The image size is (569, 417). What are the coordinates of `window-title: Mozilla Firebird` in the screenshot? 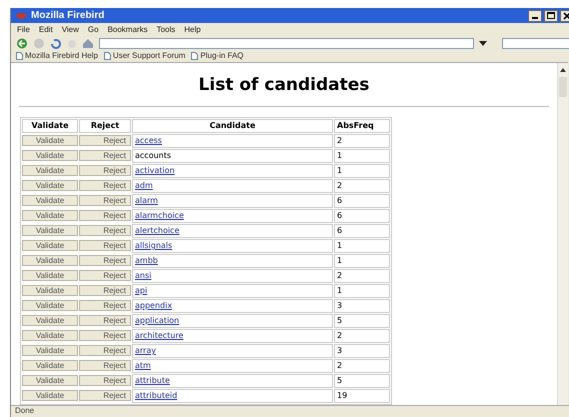 It's located at (67, 16).